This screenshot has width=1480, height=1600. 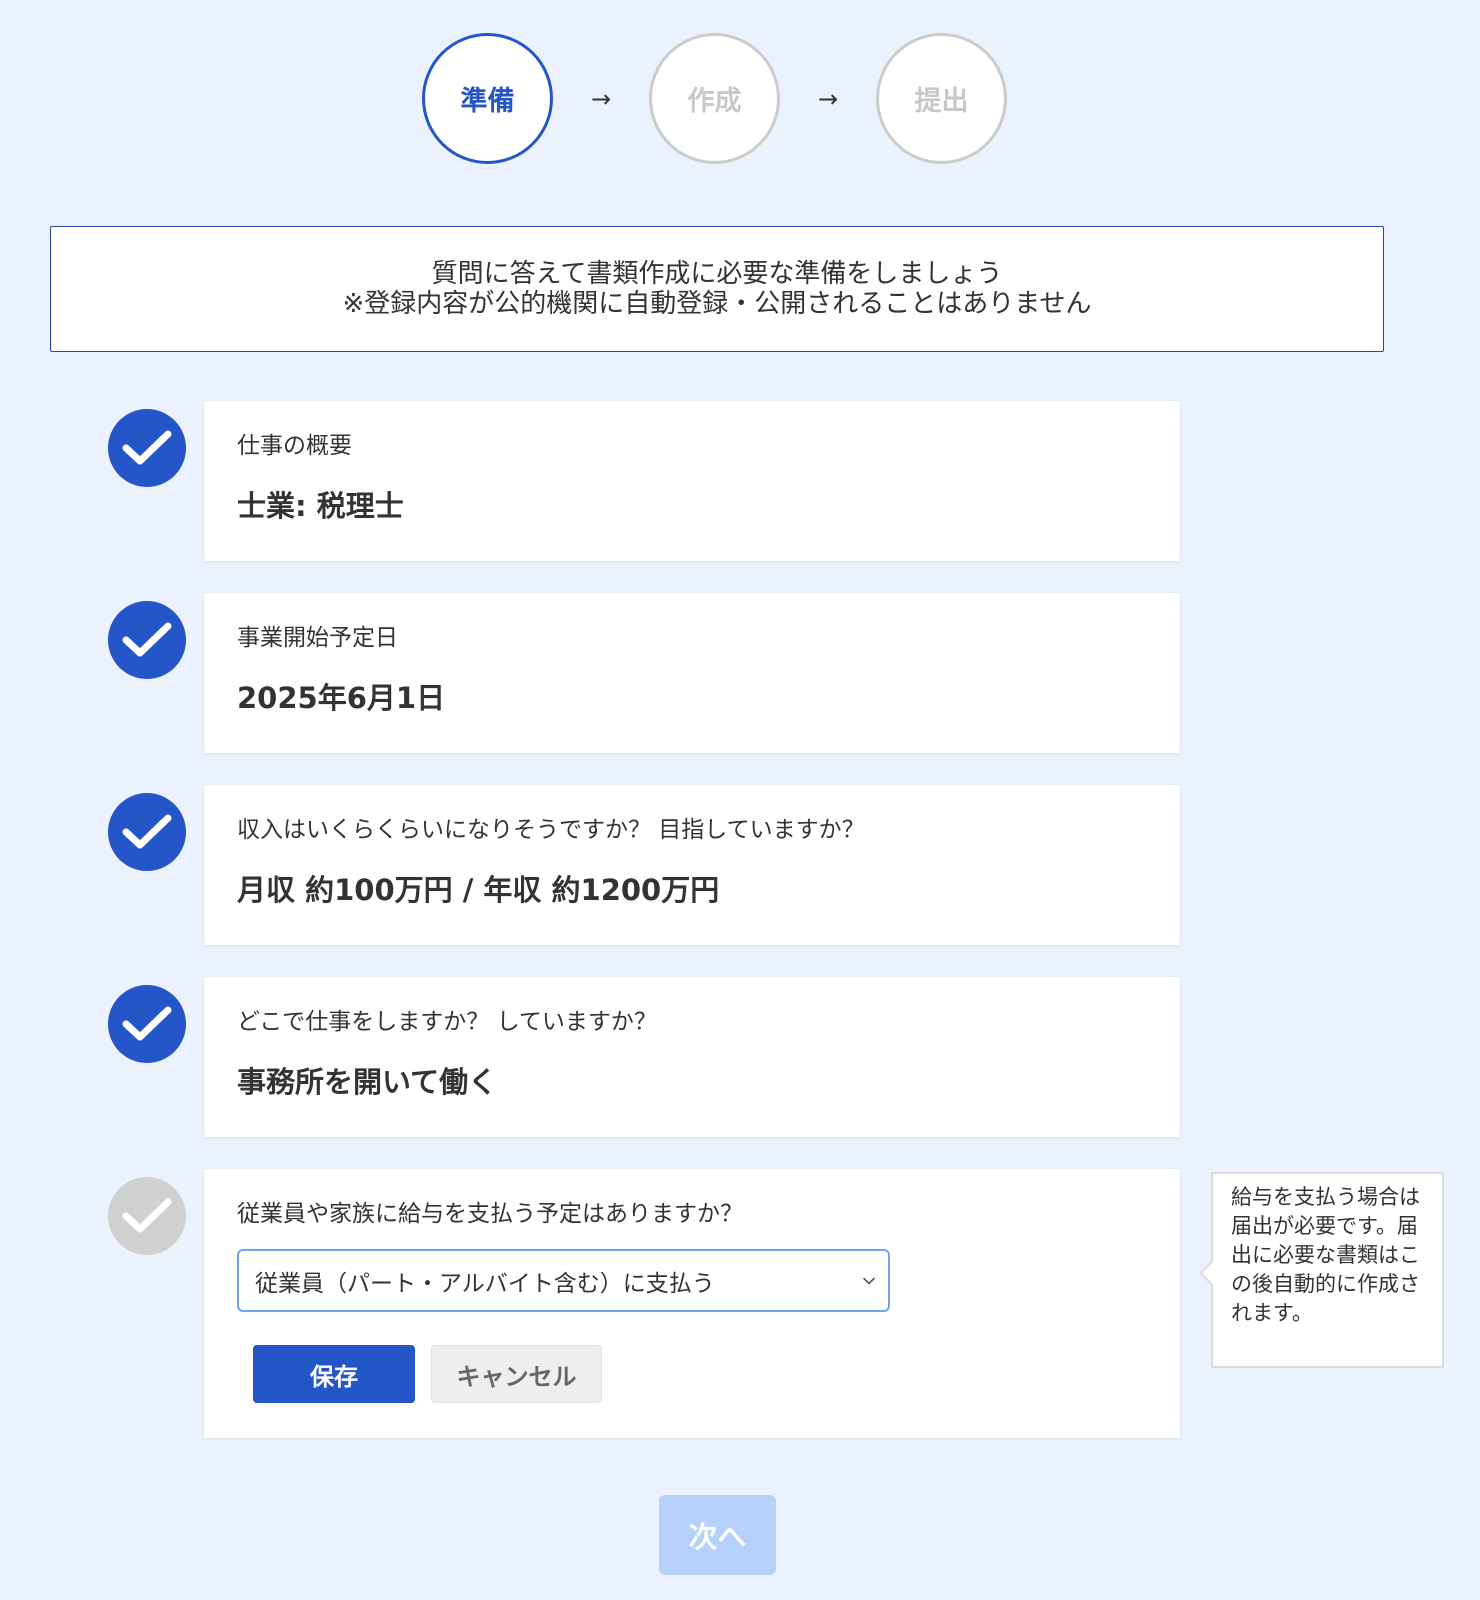 What do you see at coordinates (485, 1283) in the screenshot?
I see `select-value: 従業員（パート・アルバイト含む）に支払う` at bounding box center [485, 1283].